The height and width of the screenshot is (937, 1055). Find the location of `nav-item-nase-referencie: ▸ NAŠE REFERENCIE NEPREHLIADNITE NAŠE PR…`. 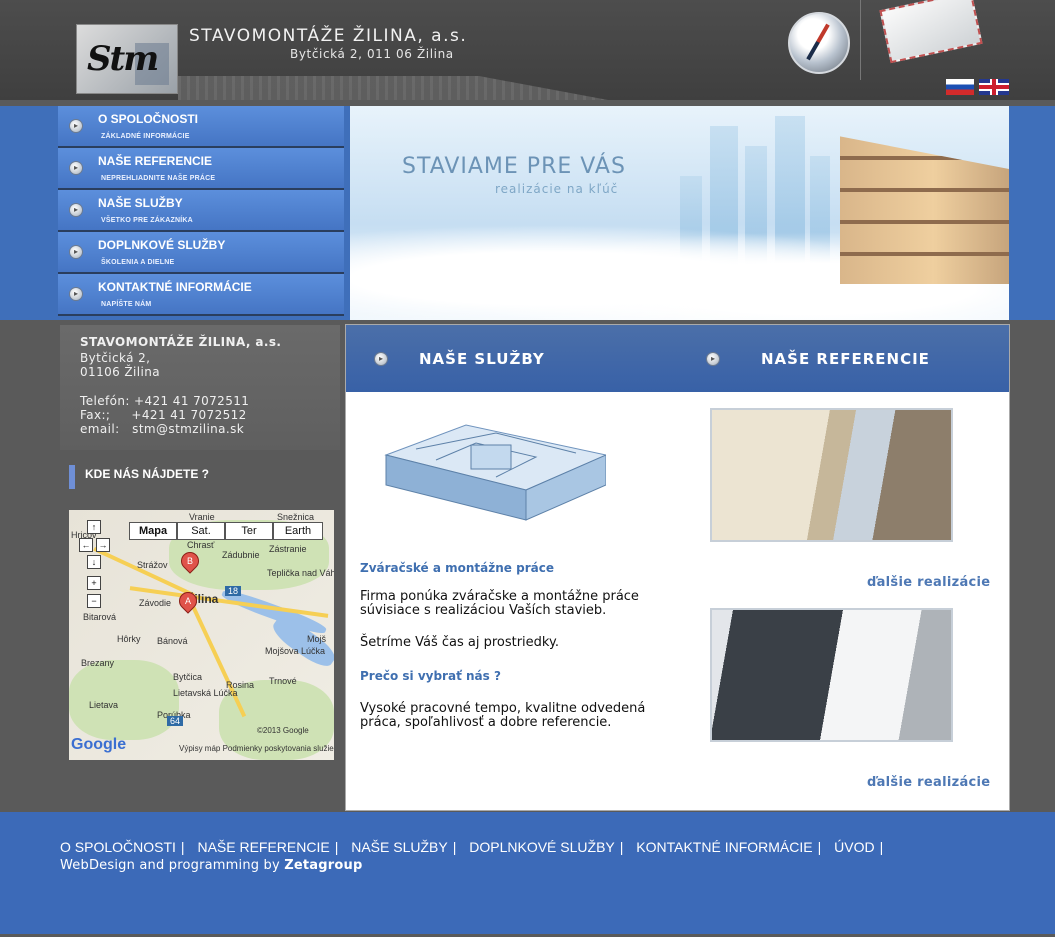

nav-item-nase-referencie: ▸ NAŠE REFERENCIE NEPREHLIADNITE NAŠE PR… is located at coordinates (201, 169).